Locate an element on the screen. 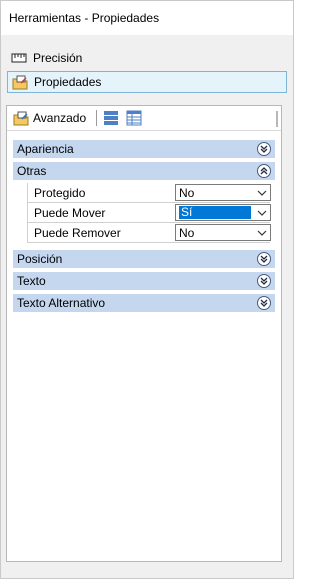  select-value: Sí is located at coordinates (215, 212).